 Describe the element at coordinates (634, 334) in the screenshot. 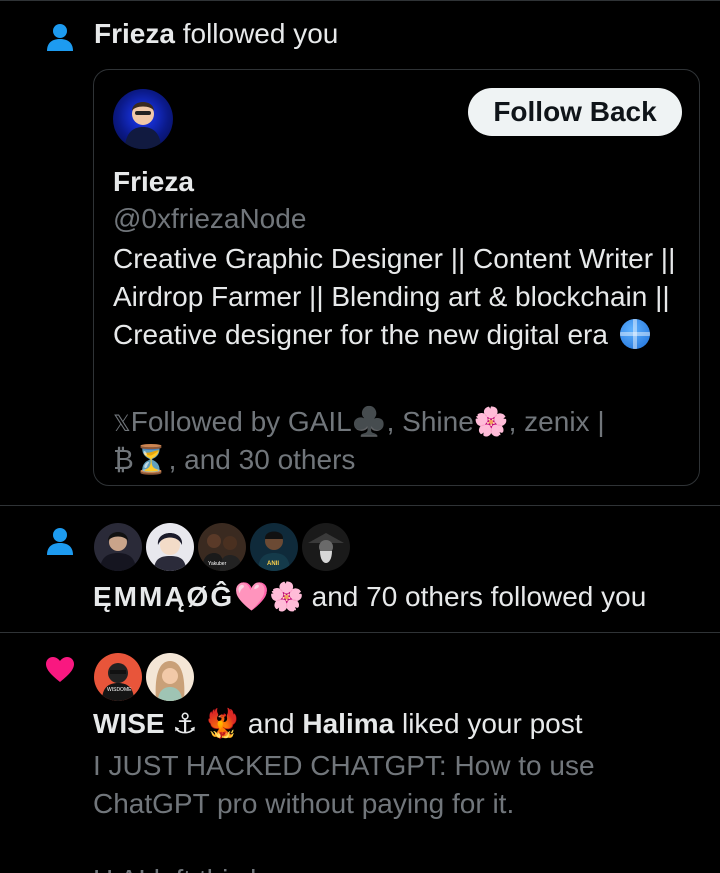

I see `globe-icon` at that location.